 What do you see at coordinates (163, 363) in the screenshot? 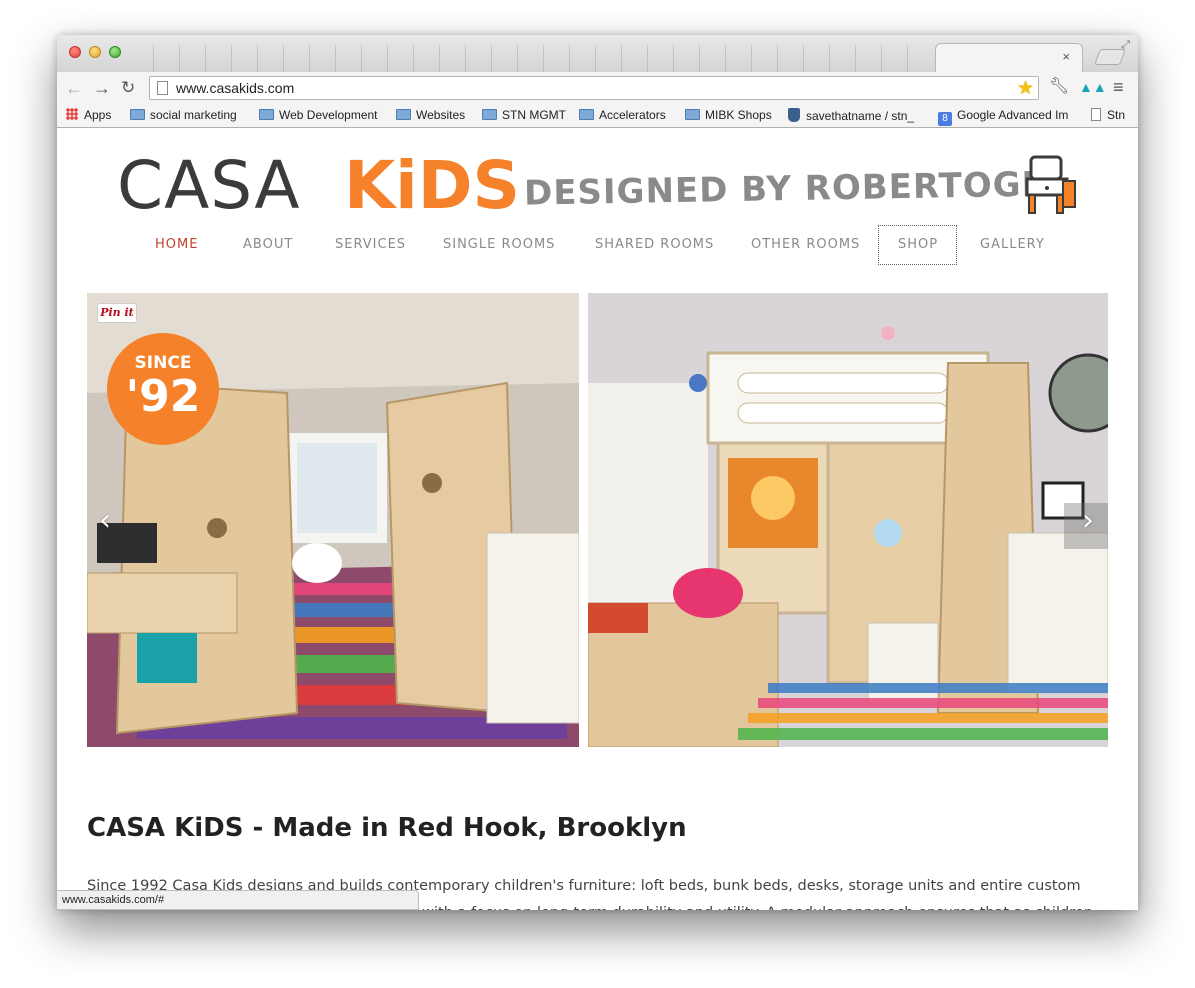
I see `badge-since-text: SINCE` at bounding box center [163, 363].